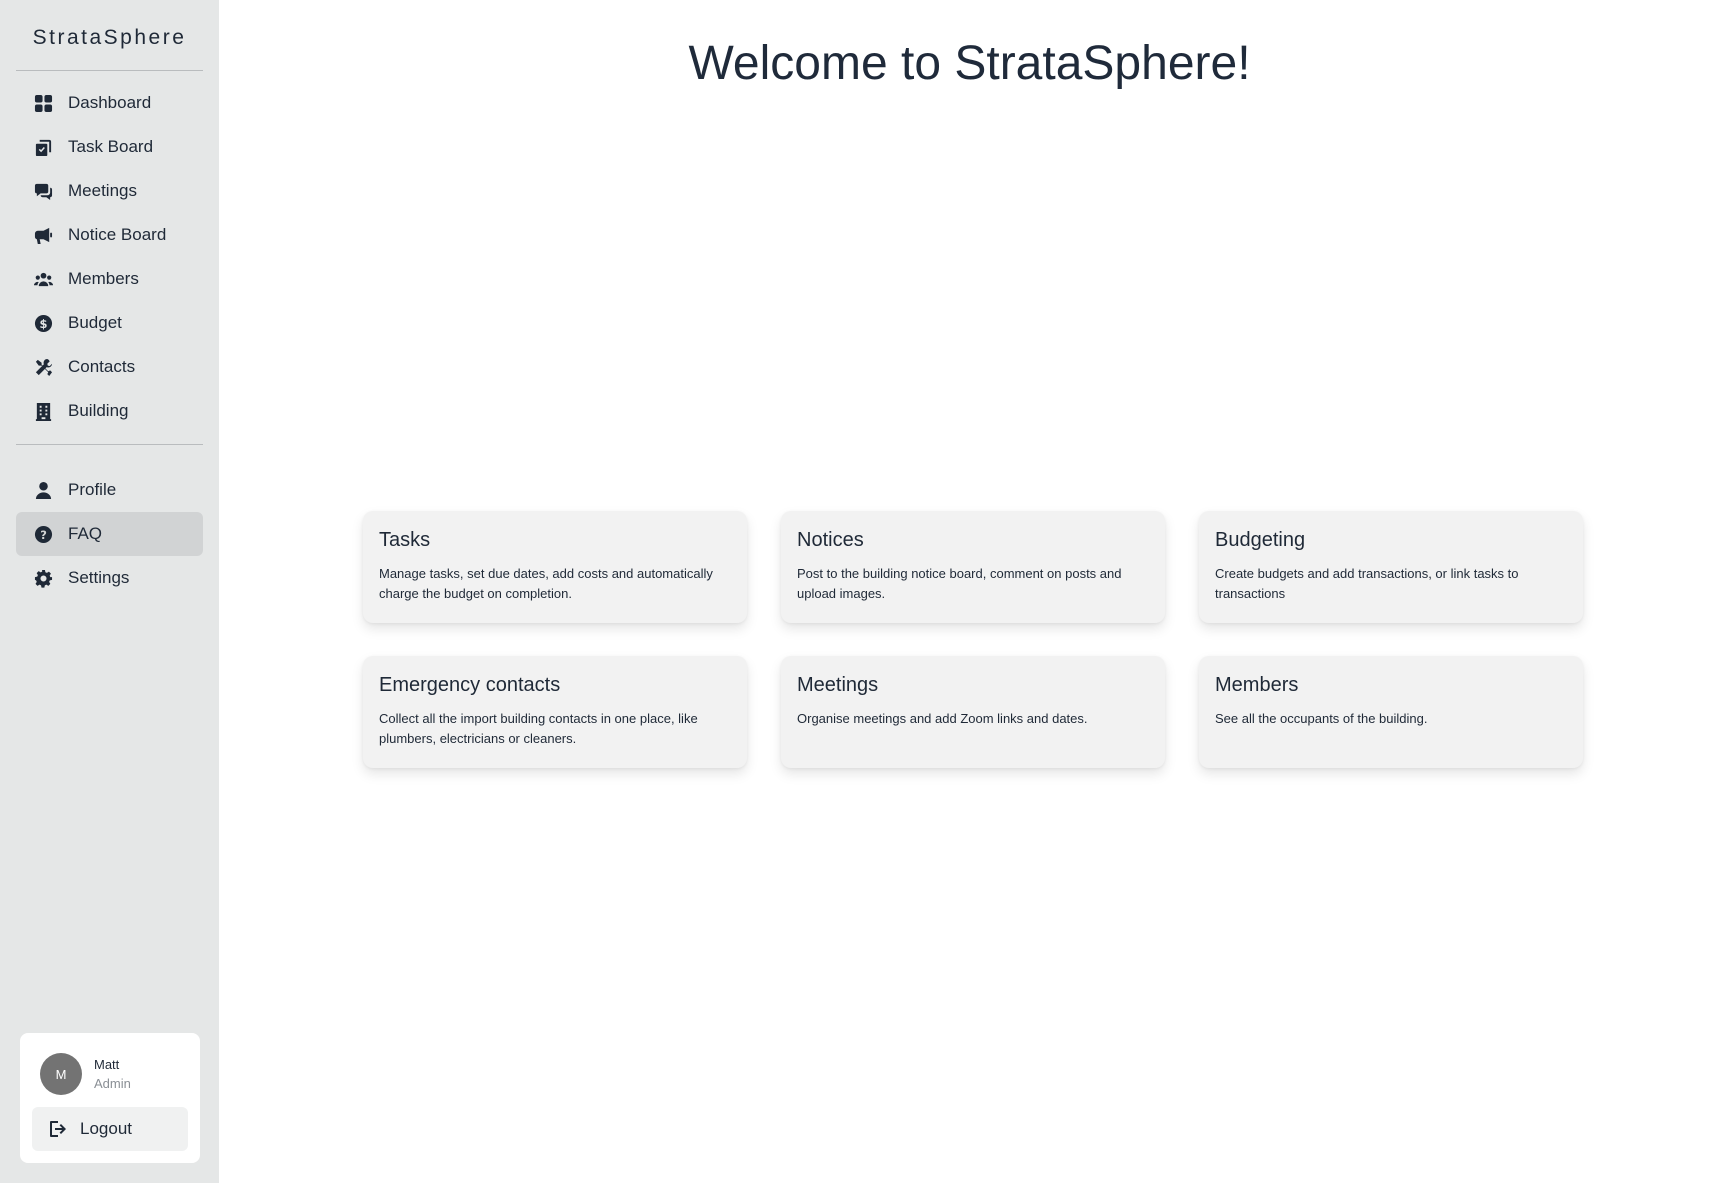 The height and width of the screenshot is (1183, 1720). Describe the element at coordinates (102, 190) in the screenshot. I see `sidebar-item-label: Meetings` at that location.